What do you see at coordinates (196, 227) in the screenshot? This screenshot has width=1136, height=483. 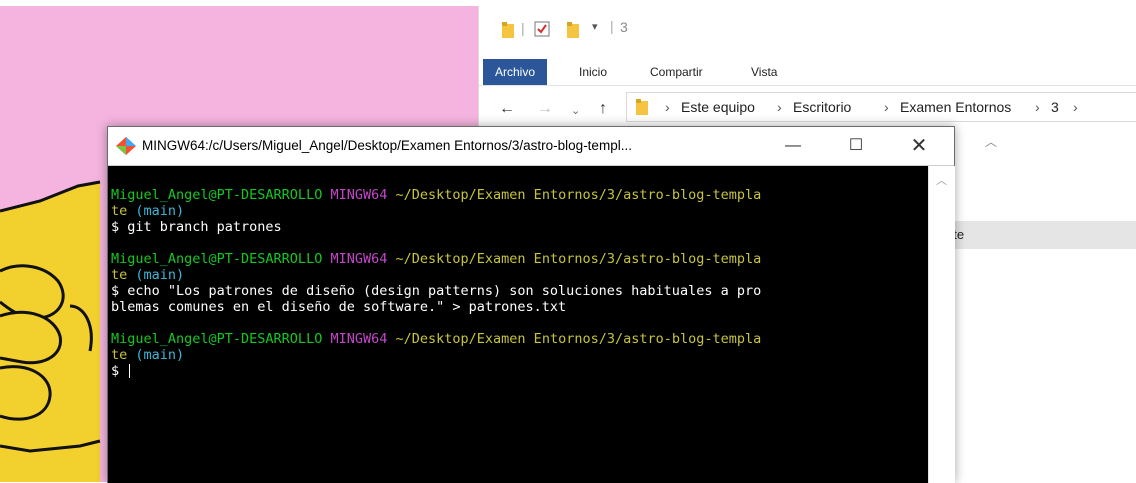 I see `command-line: $ git branch patrones` at bounding box center [196, 227].